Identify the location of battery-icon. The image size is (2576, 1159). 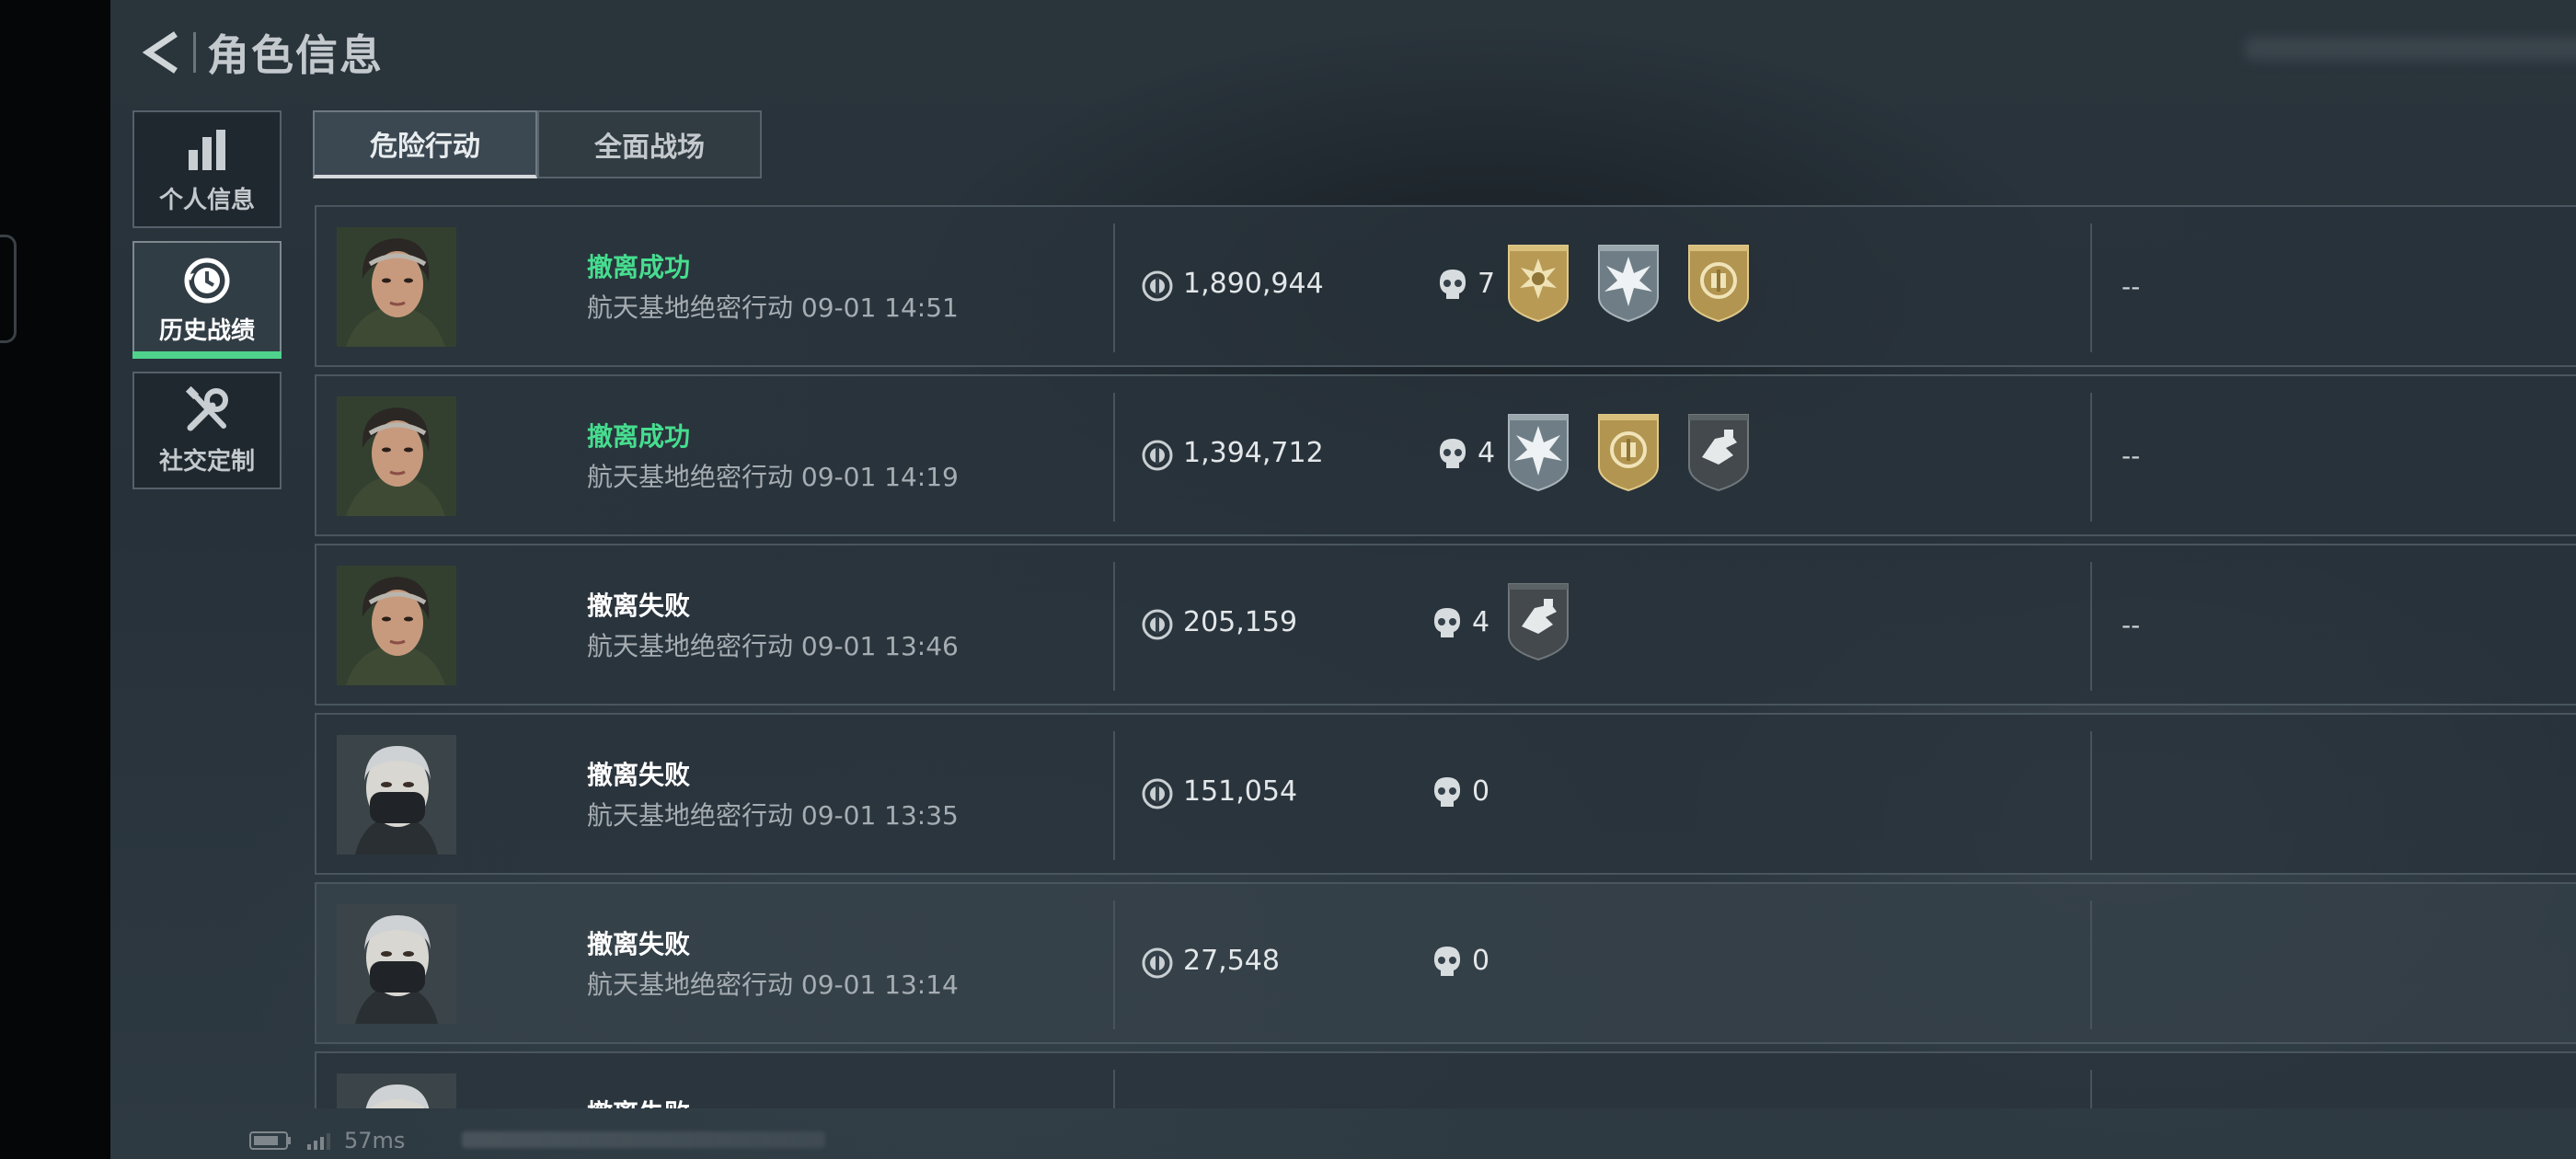
(270, 1140).